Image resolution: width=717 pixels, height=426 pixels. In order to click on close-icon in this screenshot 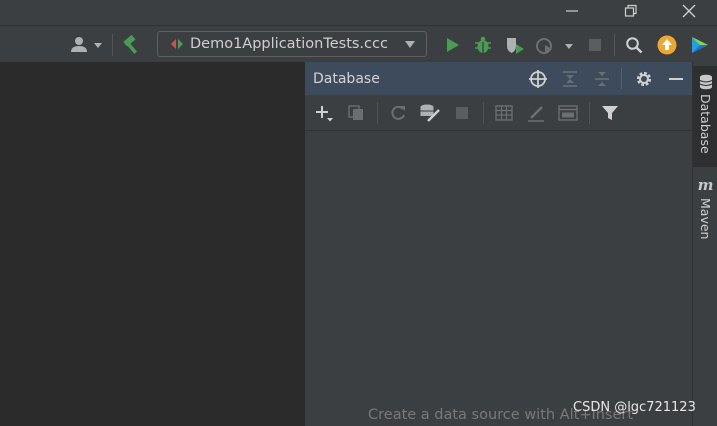, I will do `click(689, 11)`.